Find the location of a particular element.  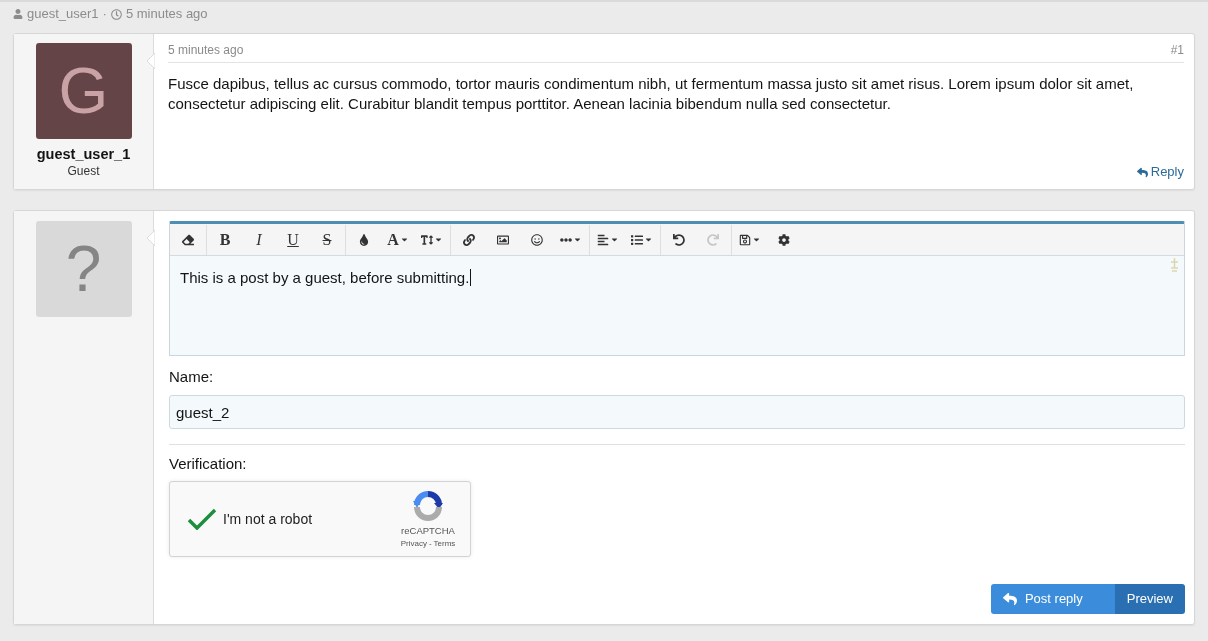

clock-icon is located at coordinates (116, 14).